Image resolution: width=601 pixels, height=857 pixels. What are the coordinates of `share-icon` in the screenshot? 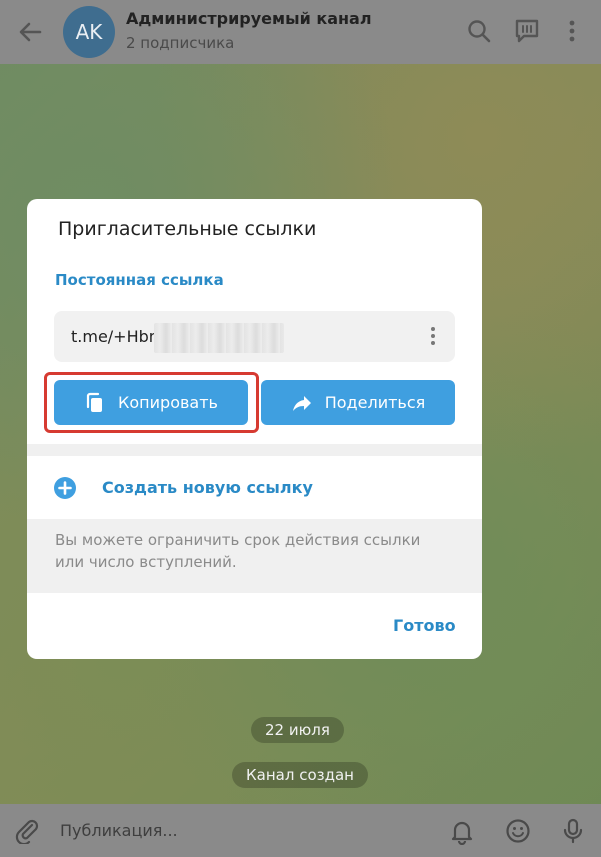 It's located at (301, 403).